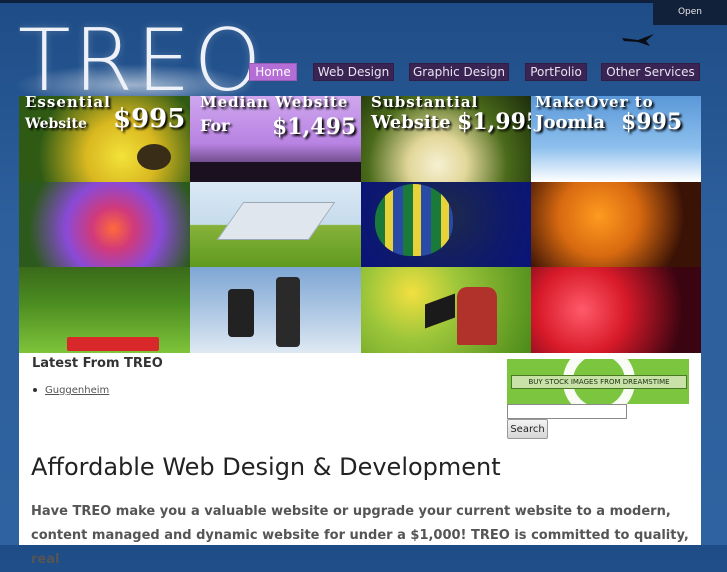 This screenshot has width=727, height=572. What do you see at coordinates (77, 390) in the screenshot?
I see `latest-link-guggenheim: Guggenheim` at bounding box center [77, 390].